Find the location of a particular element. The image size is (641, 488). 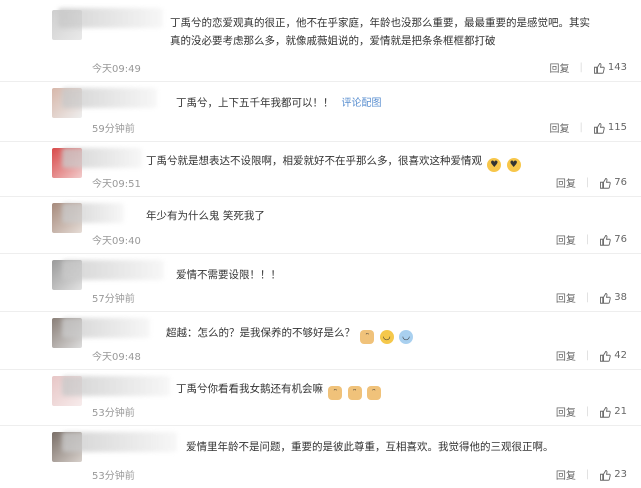

comment-time: 今天09:48 is located at coordinates (116, 357).